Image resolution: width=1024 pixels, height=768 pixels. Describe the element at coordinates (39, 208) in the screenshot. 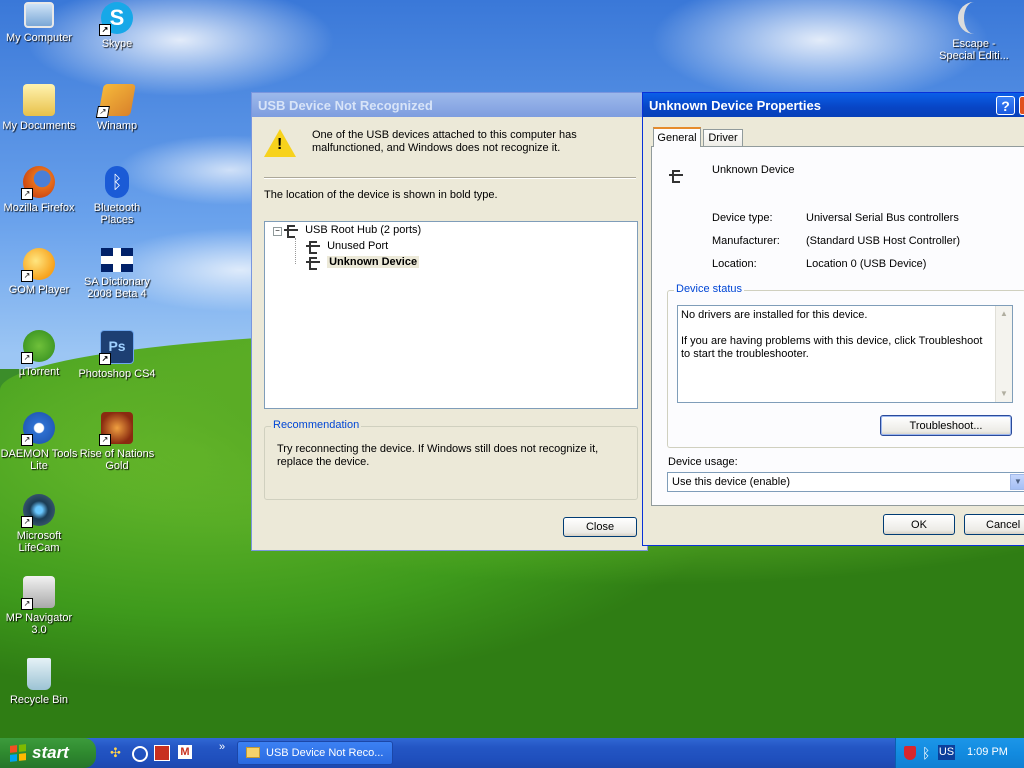

I see `icon-label: Mozilla Firefox` at that location.